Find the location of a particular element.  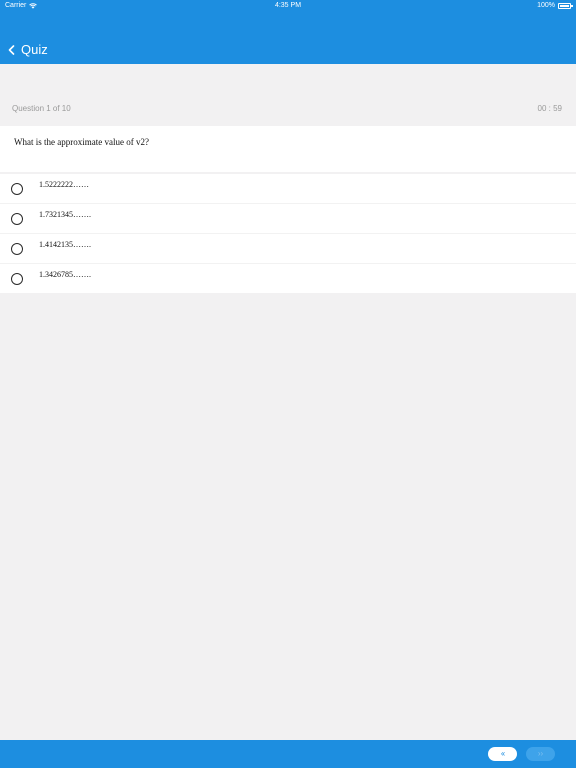

battery-icon is located at coordinates (565, 6).